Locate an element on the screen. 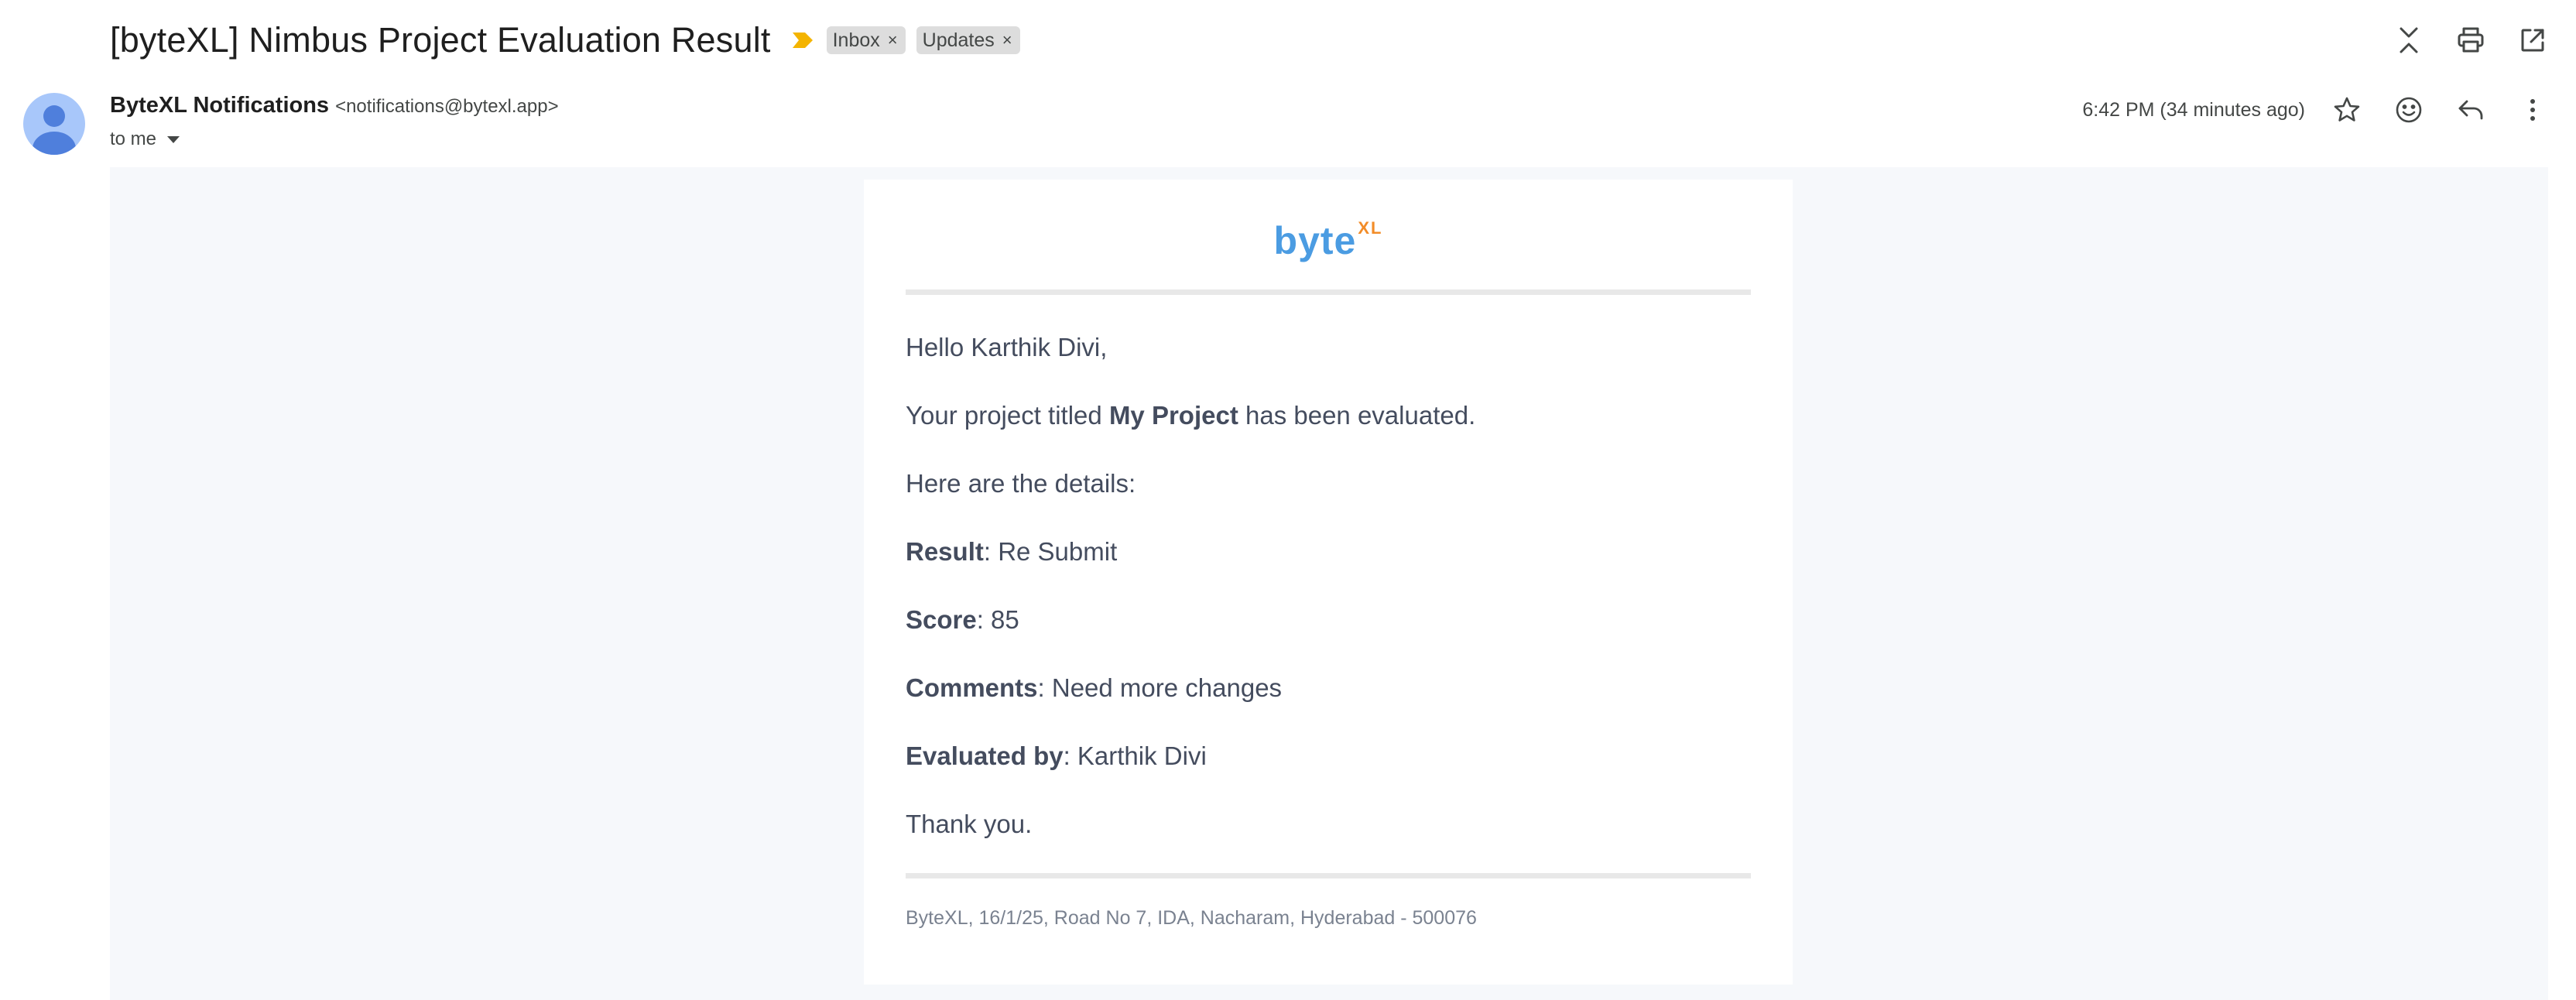  chevron-down-icon is located at coordinates (174, 139).